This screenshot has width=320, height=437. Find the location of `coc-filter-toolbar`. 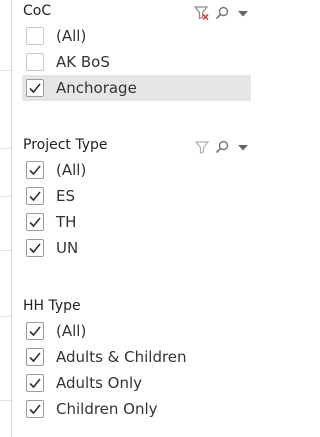

coc-filter-toolbar is located at coordinates (223, 13).